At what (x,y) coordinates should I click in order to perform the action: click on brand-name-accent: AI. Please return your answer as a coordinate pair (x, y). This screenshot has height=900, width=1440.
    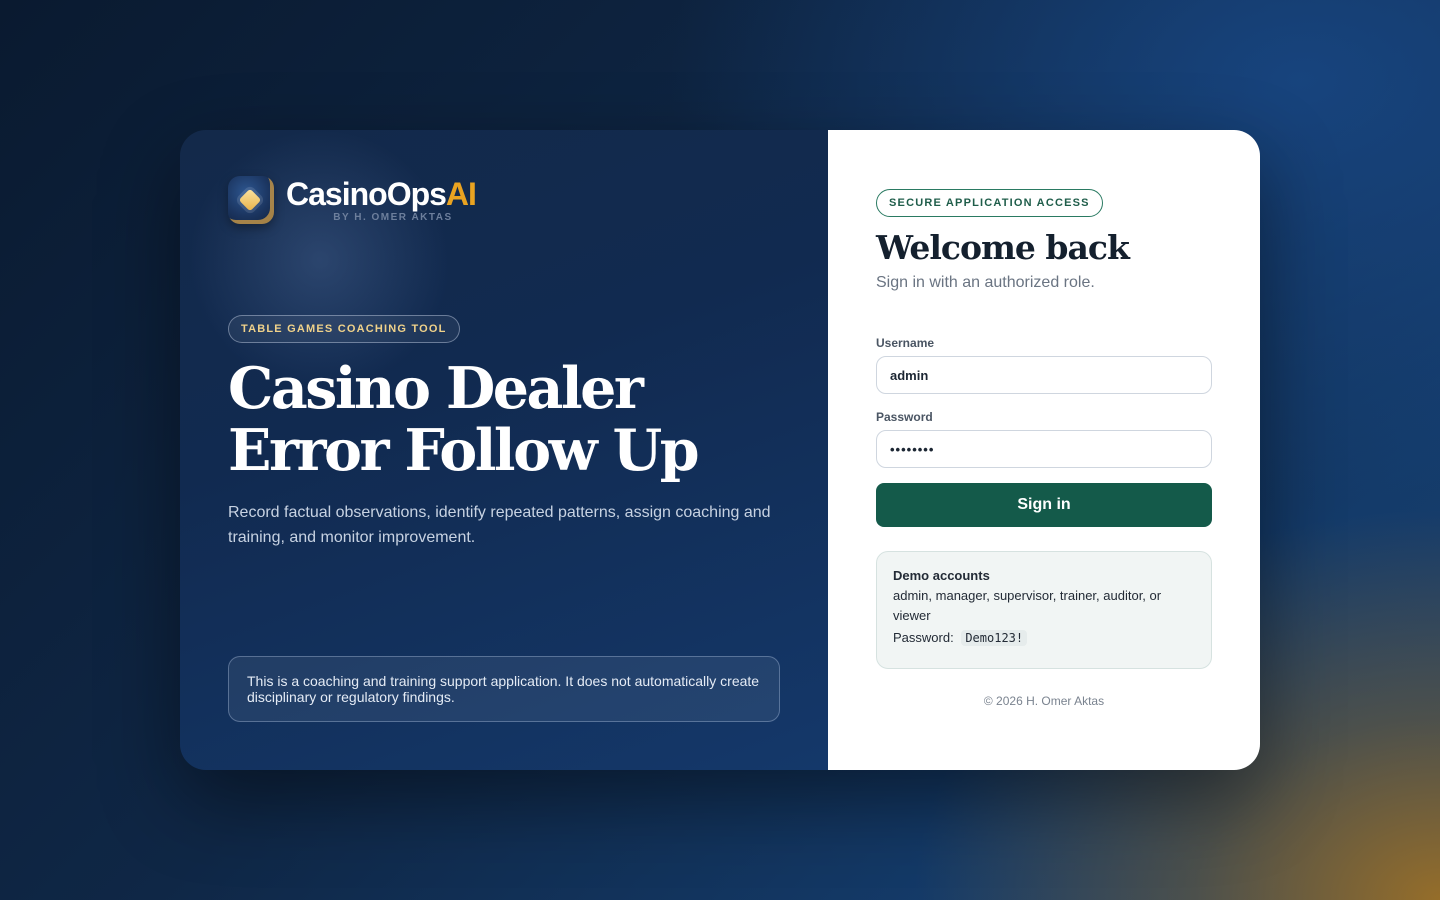
    Looking at the image, I should click on (461, 194).